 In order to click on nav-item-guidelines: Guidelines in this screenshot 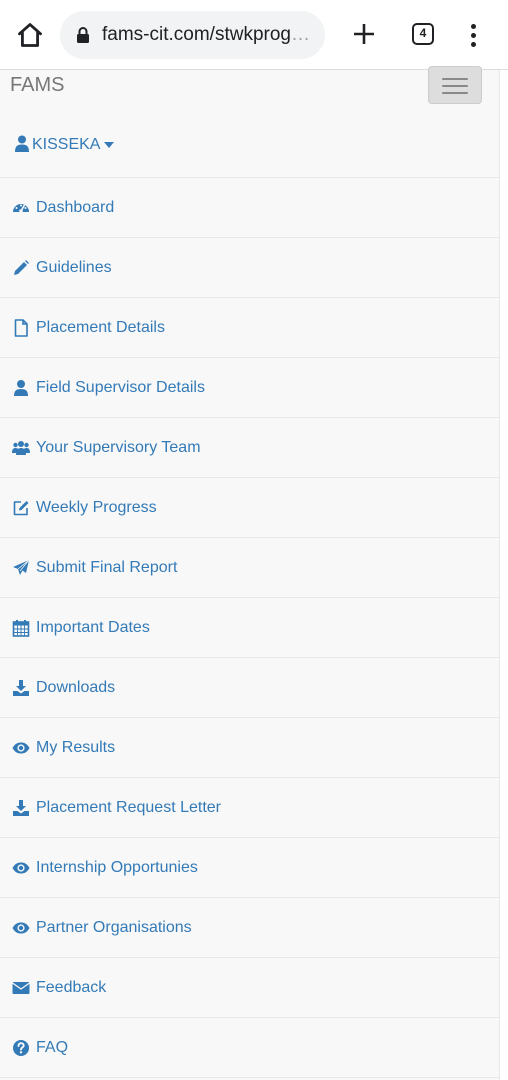, I will do `click(249, 268)`.